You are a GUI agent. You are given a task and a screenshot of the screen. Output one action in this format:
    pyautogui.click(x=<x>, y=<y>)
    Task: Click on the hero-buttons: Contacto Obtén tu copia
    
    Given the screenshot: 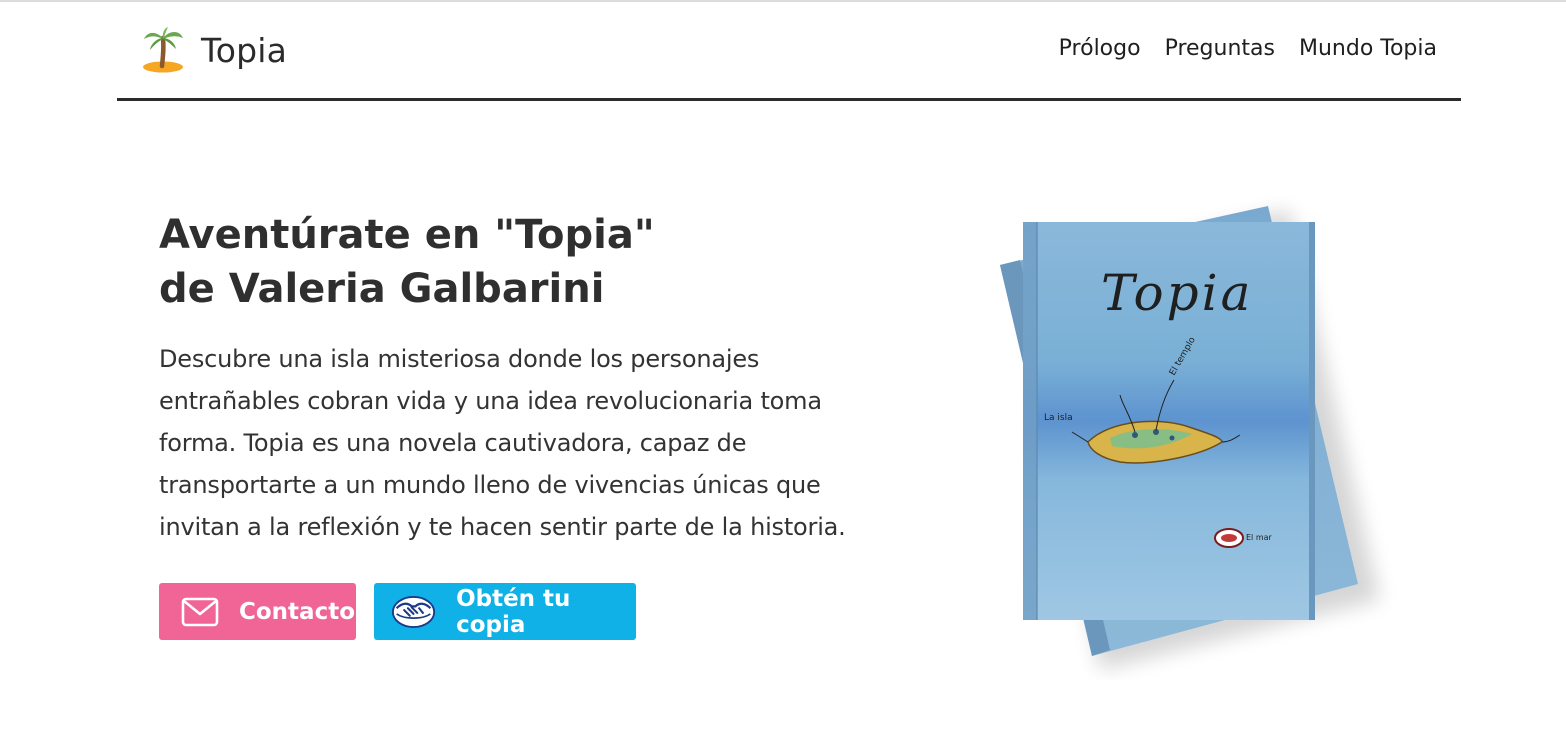 What is the action you would take?
    pyautogui.click(x=397, y=611)
    